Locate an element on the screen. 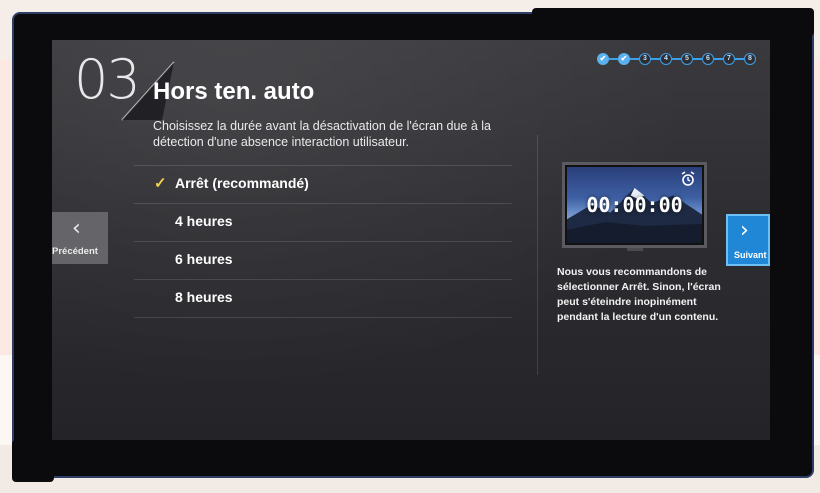 This screenshot has height=493, width=820. panel-divider is located at coordinates (537, 255).